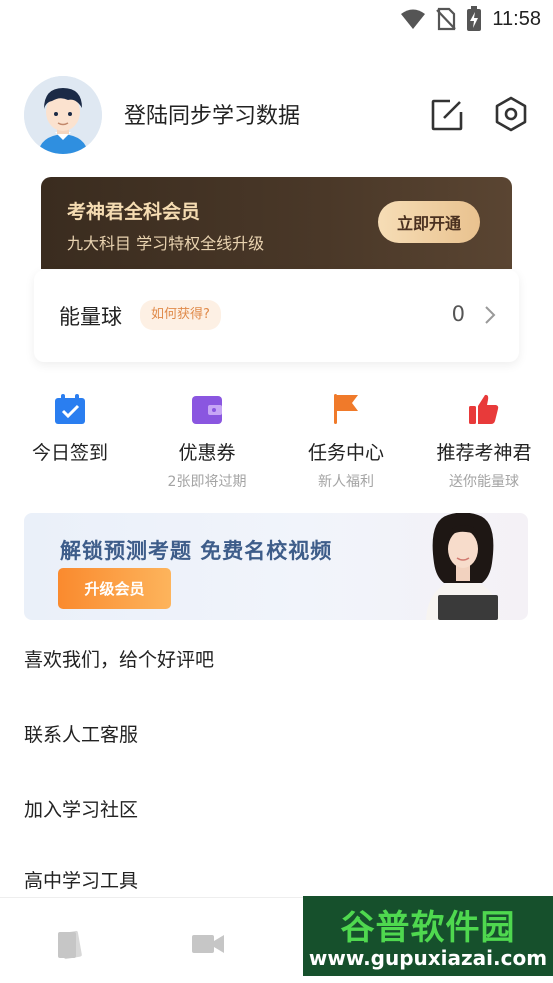 This screenshot has height=983, width=553. Describe the element at coordinates (90, 317) in the screenshot. I see `energy-label: 能量球` at that location.